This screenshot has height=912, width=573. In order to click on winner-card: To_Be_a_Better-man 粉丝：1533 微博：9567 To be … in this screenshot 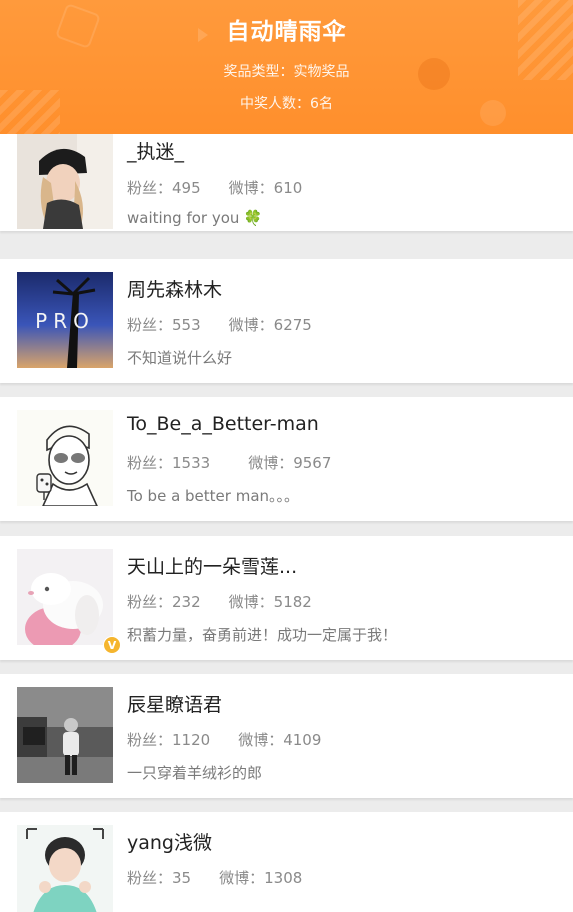, I will do `click(286, 459)`.